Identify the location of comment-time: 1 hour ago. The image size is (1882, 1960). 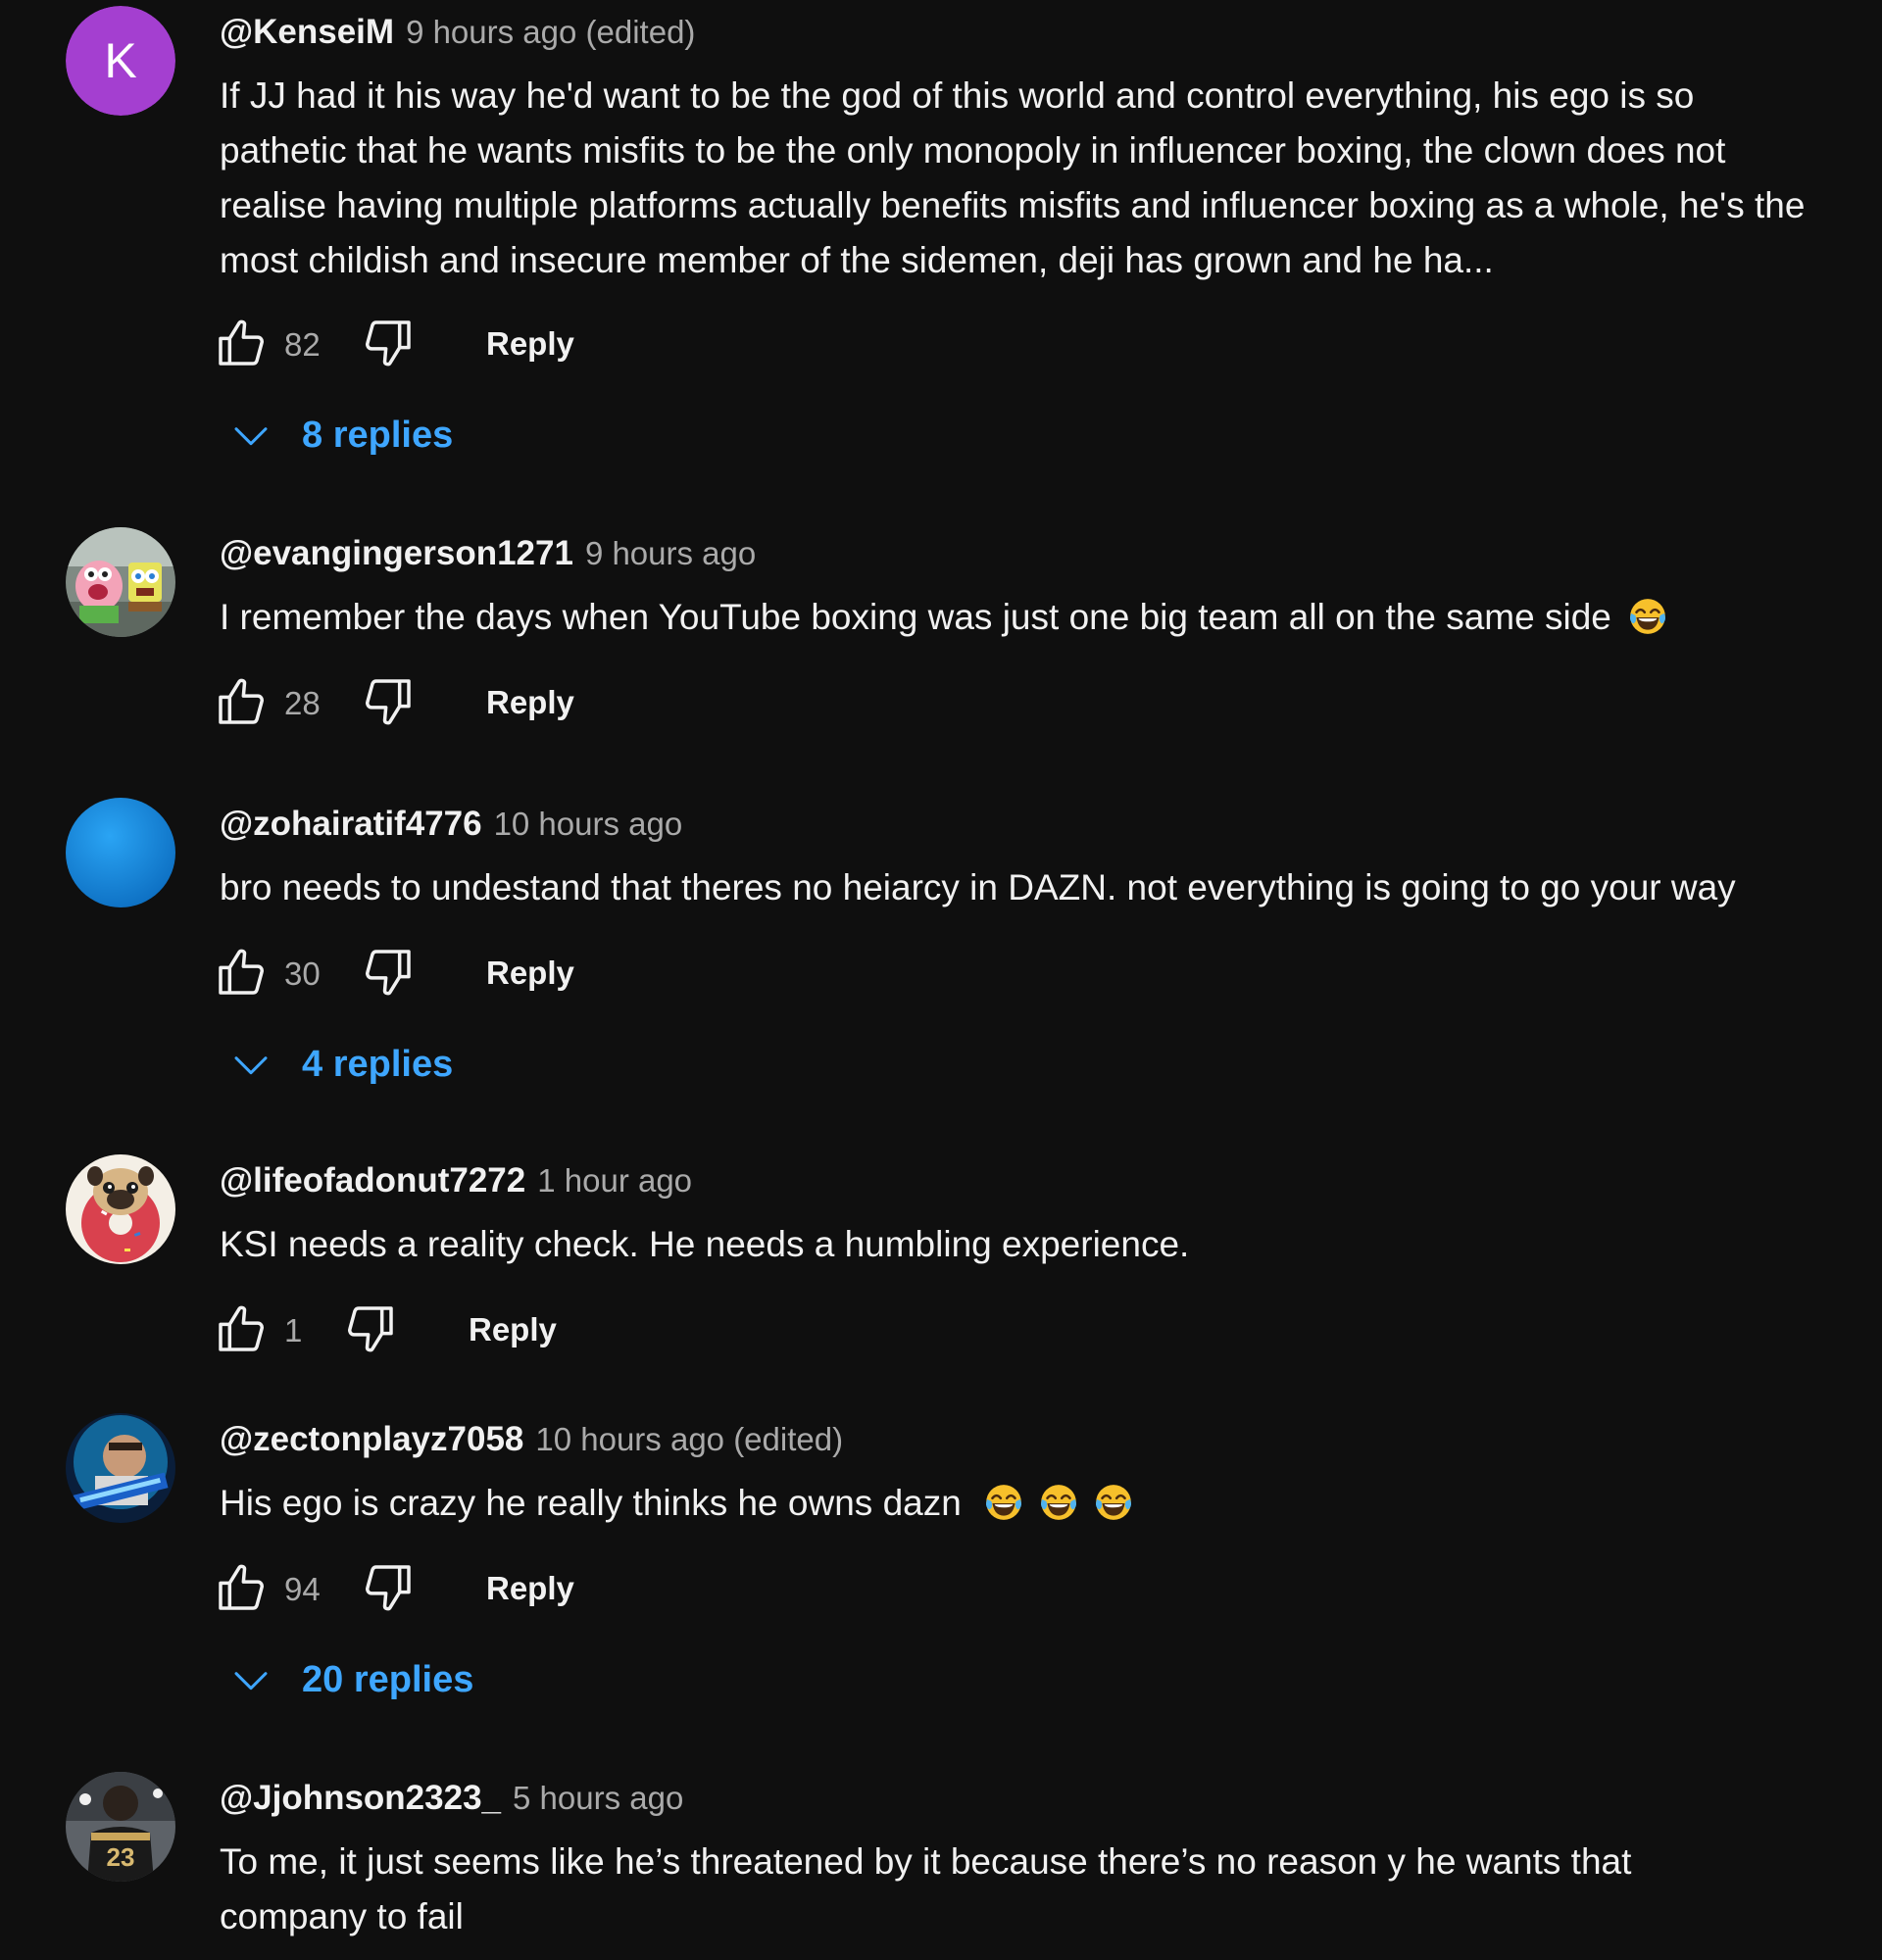
(614, 1180).